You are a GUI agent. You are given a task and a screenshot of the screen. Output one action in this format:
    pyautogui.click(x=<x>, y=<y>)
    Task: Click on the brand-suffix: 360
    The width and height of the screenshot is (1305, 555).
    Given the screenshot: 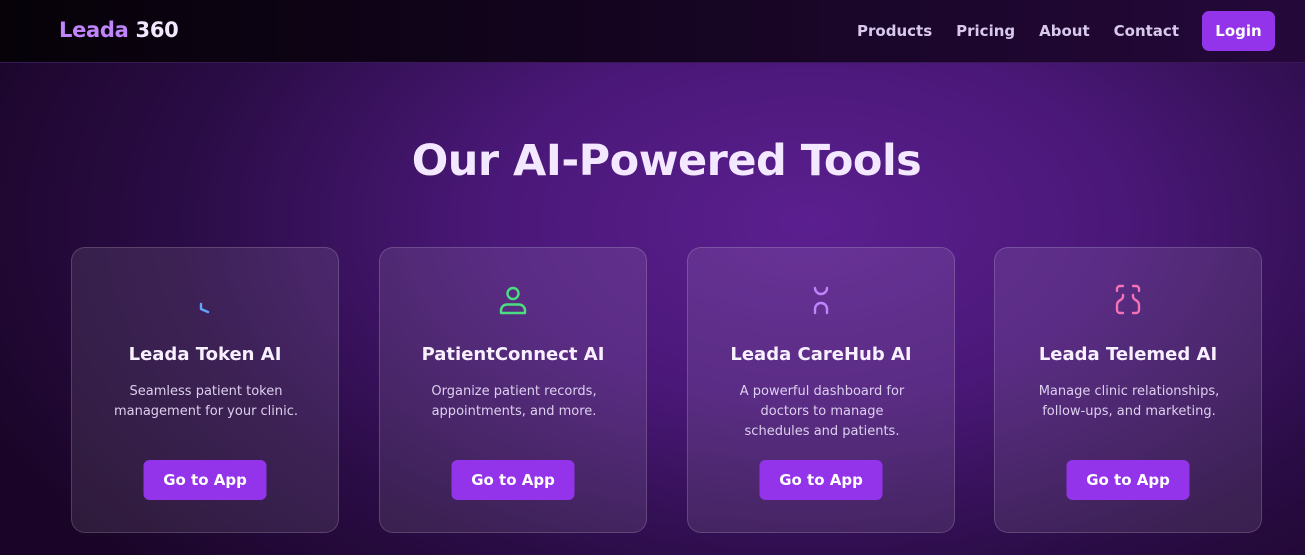 What is the action you would take?
    pyautogui.click(x=157, y=30)
    